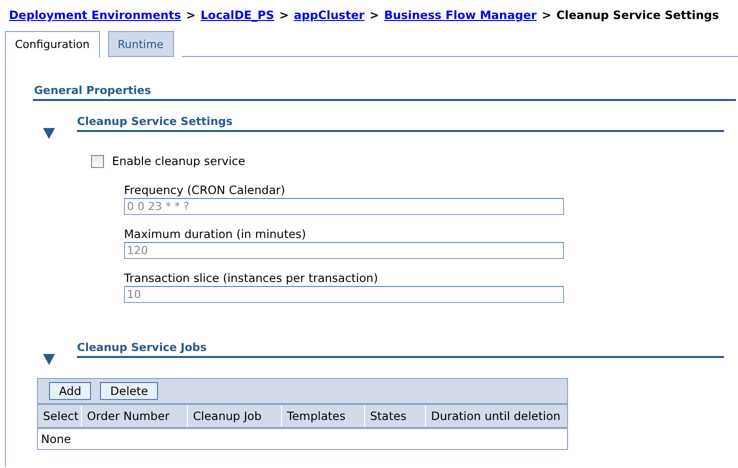 Image resolution: width=738 pixels, height=468 pixels. I want to click on section-heading: General Properties, so click(384, 92).